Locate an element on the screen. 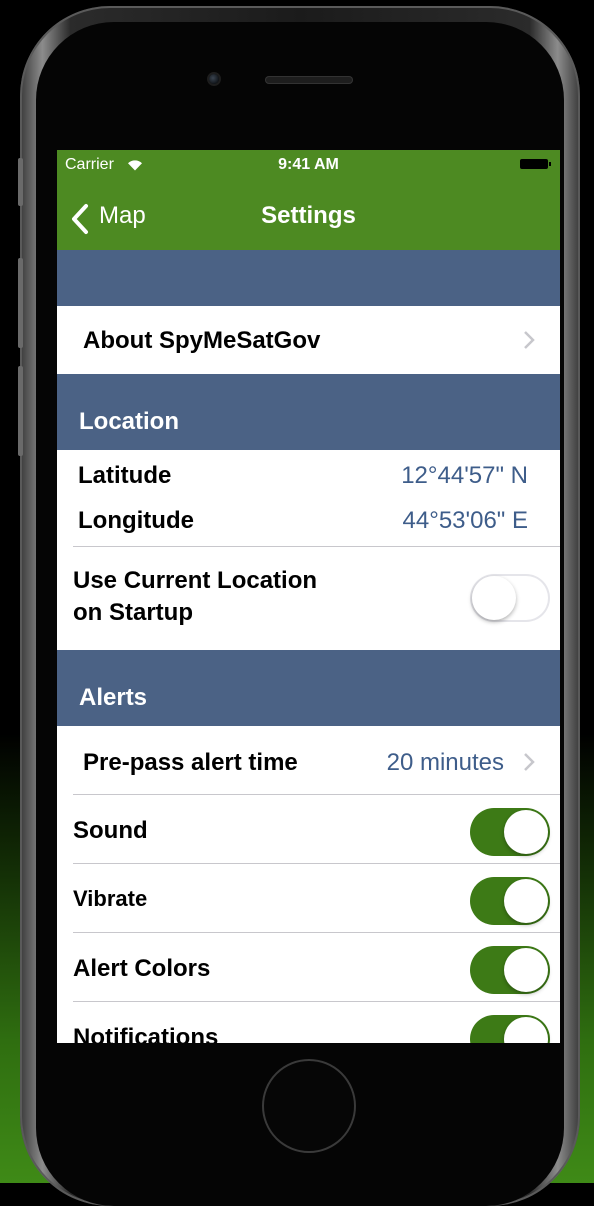 The width and height of the screenshot is (594, 1206). longitude-value: 44°53'06" E is located at coordinates (465, 520).